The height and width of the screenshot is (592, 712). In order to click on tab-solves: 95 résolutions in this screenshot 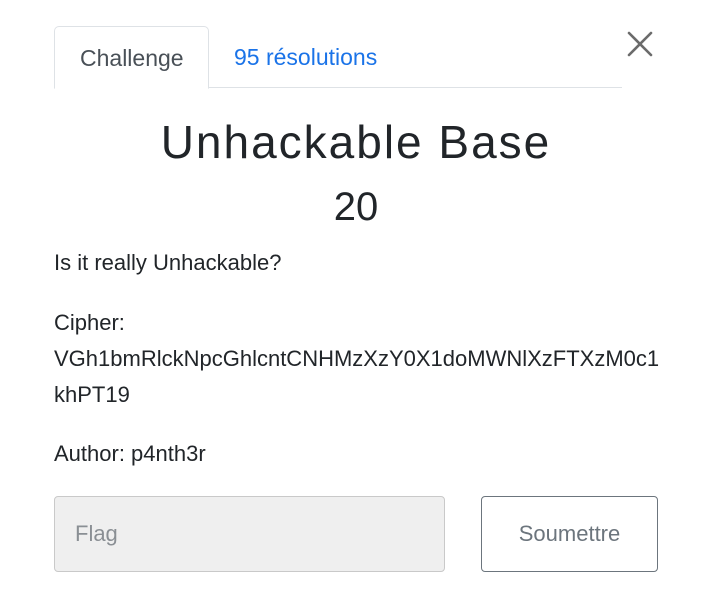, I will do `click(305, 57)`.